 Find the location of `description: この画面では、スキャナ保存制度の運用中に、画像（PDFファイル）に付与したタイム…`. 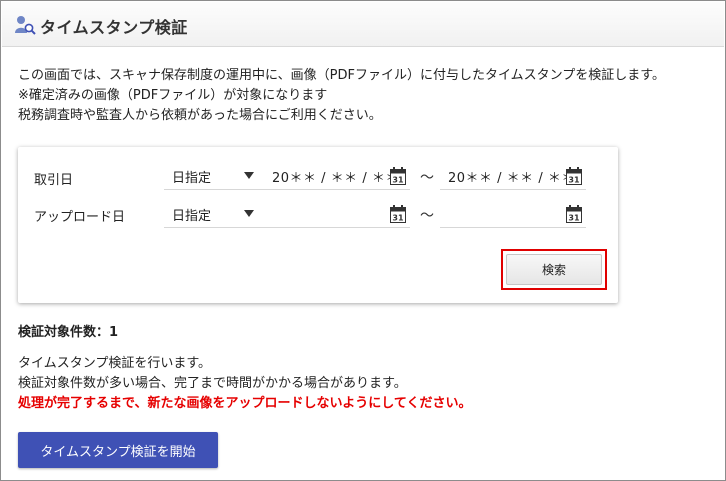

description: この画面では、スキャナ保存制度の運用中に、画像（PDFファイル）に付与したタイム… is located at coordinates (341, 96).